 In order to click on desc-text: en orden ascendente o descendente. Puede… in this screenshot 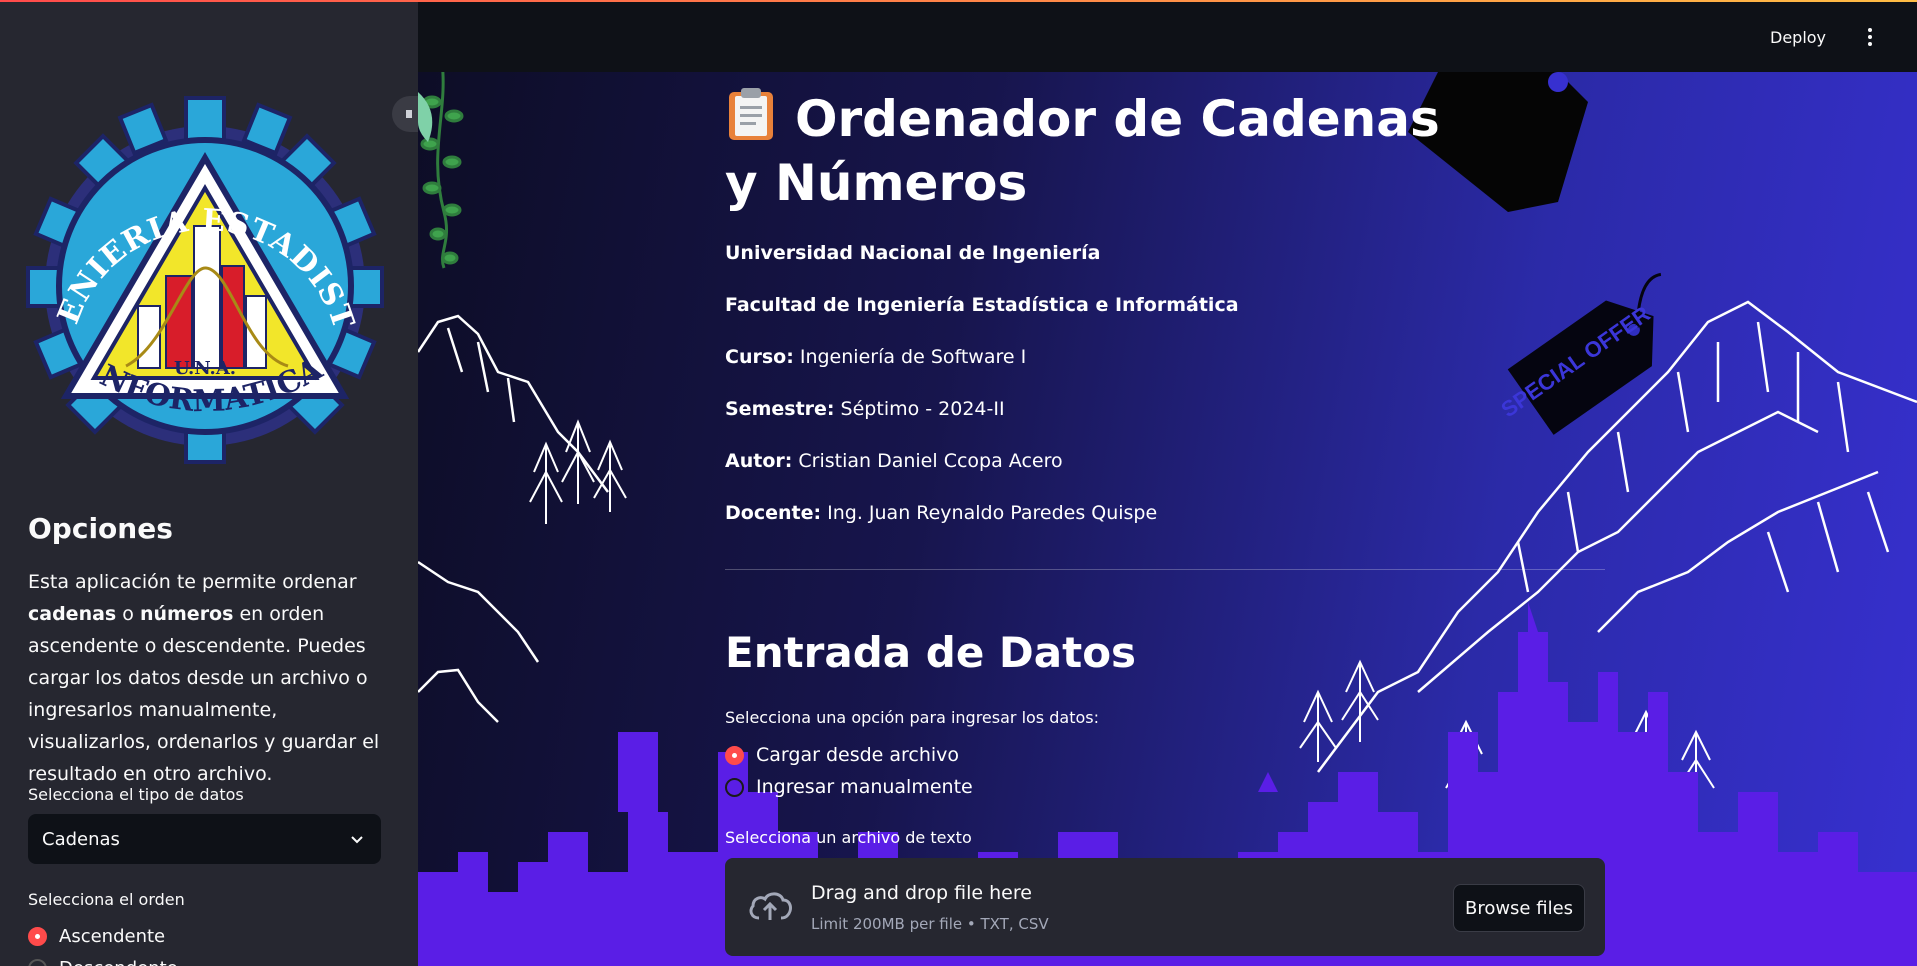, I will do `click(204, 694)`.